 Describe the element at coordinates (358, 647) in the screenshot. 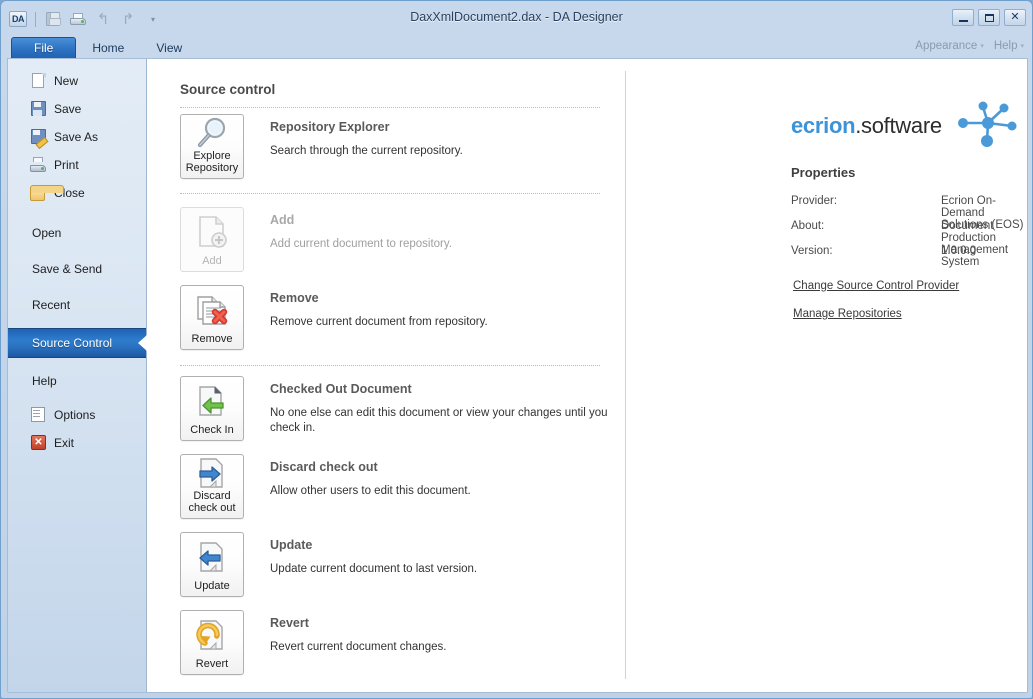

I see `command-description: Revert current document changes.` at that location.